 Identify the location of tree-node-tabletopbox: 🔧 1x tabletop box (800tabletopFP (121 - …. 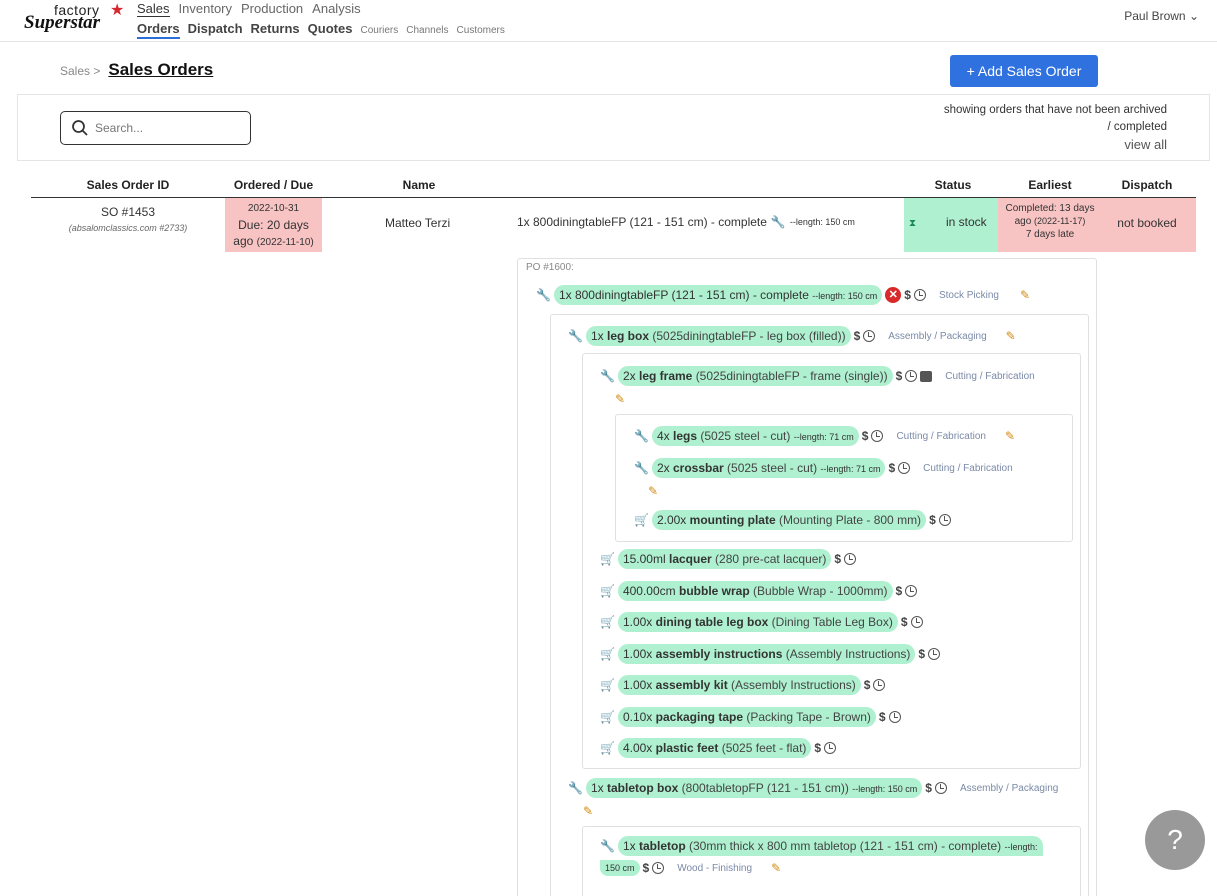
(813, 788).